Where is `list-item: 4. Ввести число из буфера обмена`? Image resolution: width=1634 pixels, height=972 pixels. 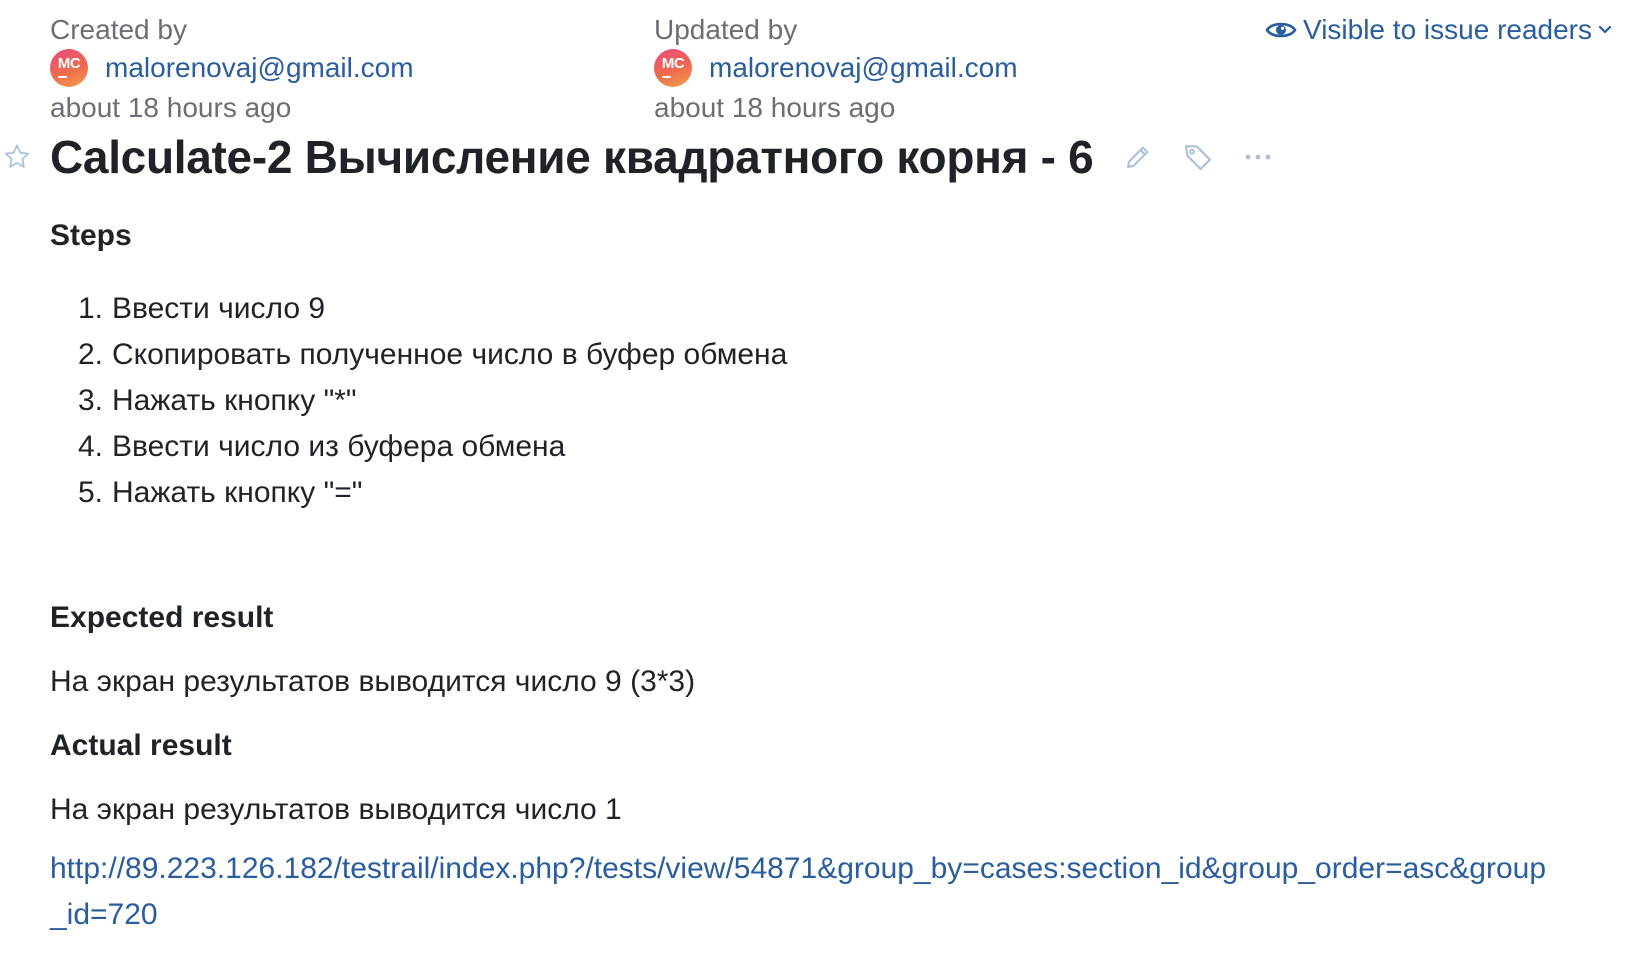
list-item: 4. Ввести число из буфера обмена is located at coordinates (322, 446).